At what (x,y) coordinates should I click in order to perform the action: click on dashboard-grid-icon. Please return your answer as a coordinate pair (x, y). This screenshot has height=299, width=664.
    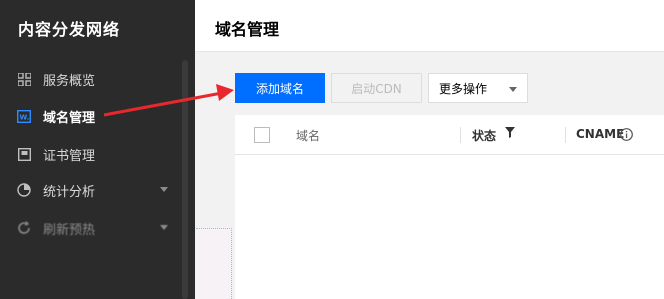
    Looking at the image, I should click on (24, 79).